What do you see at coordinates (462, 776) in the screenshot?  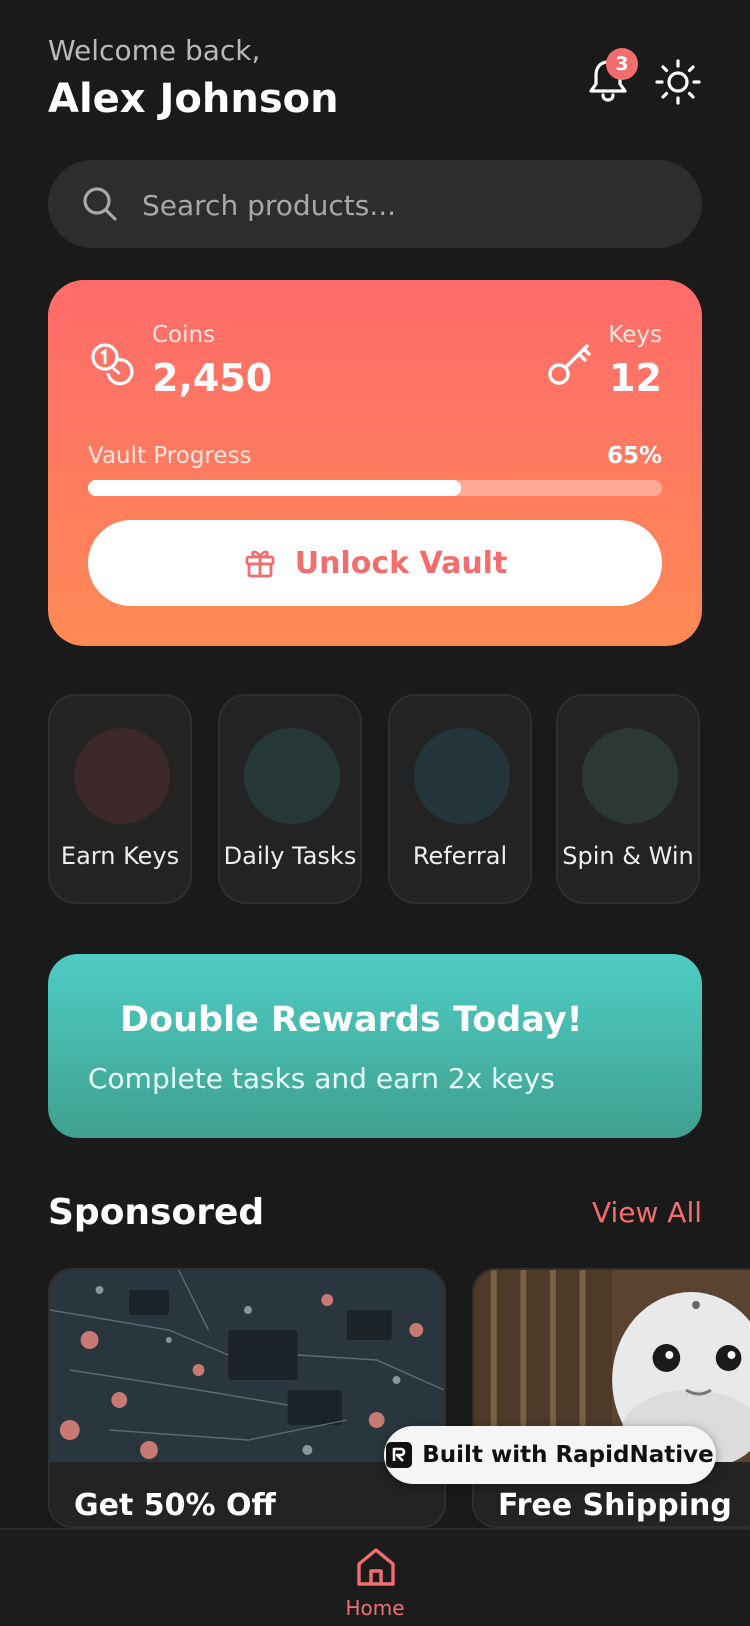 I see `referral-icon` at bounding box center [462, 776].